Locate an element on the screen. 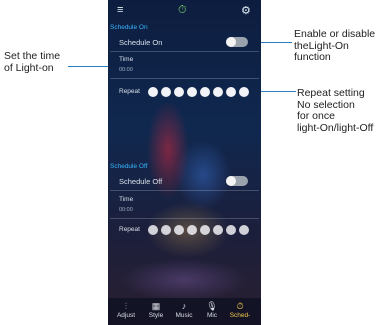  callout-text: function is located at coordinates (312, 57).